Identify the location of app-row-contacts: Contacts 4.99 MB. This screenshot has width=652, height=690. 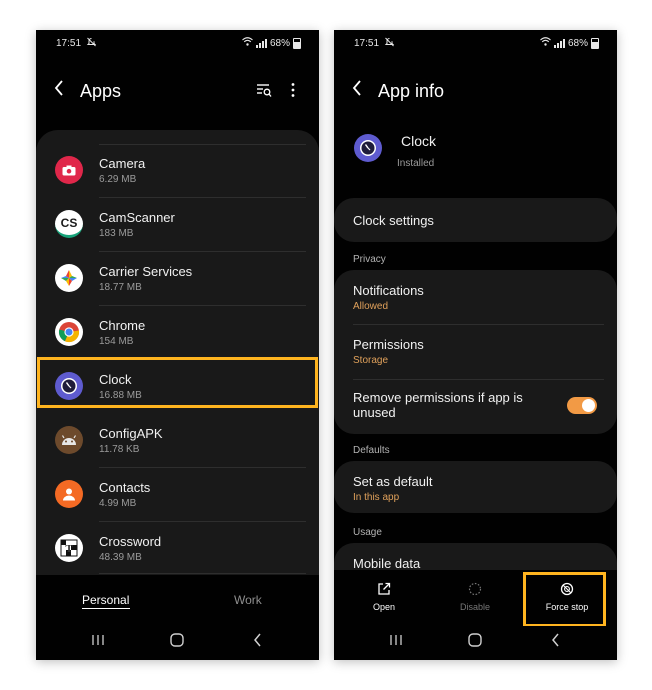
(177, 495).